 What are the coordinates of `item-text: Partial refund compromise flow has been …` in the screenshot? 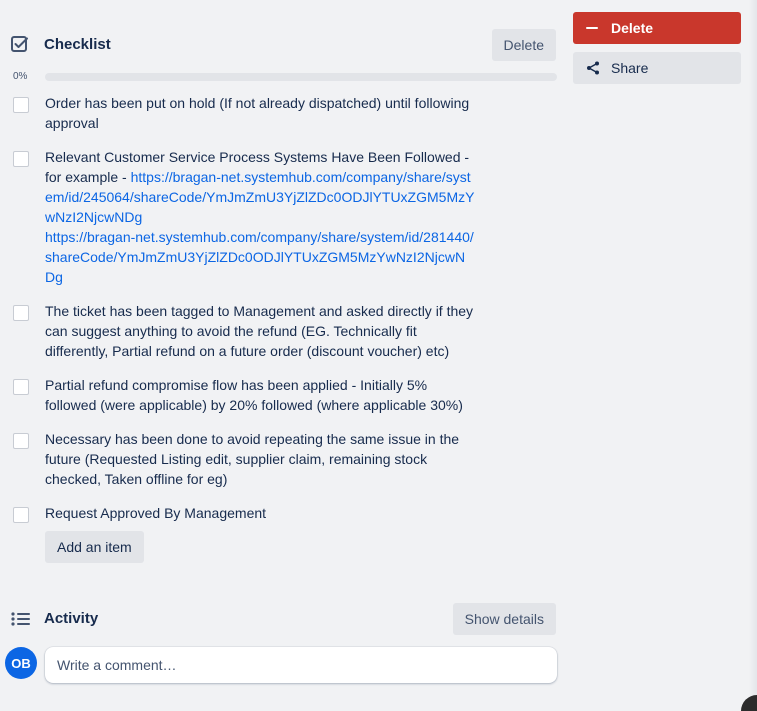 It's located at (254, 395).